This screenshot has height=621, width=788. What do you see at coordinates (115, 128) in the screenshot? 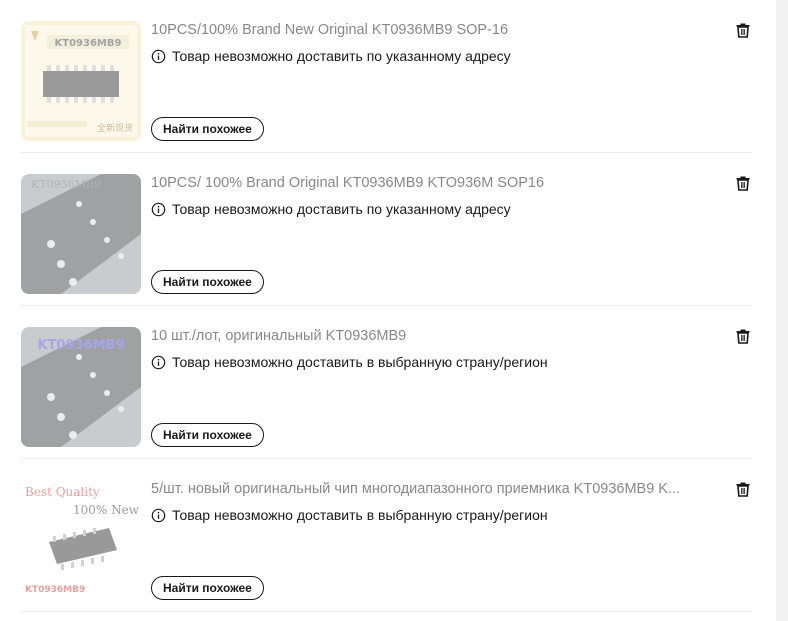
I see `thumb-footer: 全新现货` at bounding box center [115, 128].